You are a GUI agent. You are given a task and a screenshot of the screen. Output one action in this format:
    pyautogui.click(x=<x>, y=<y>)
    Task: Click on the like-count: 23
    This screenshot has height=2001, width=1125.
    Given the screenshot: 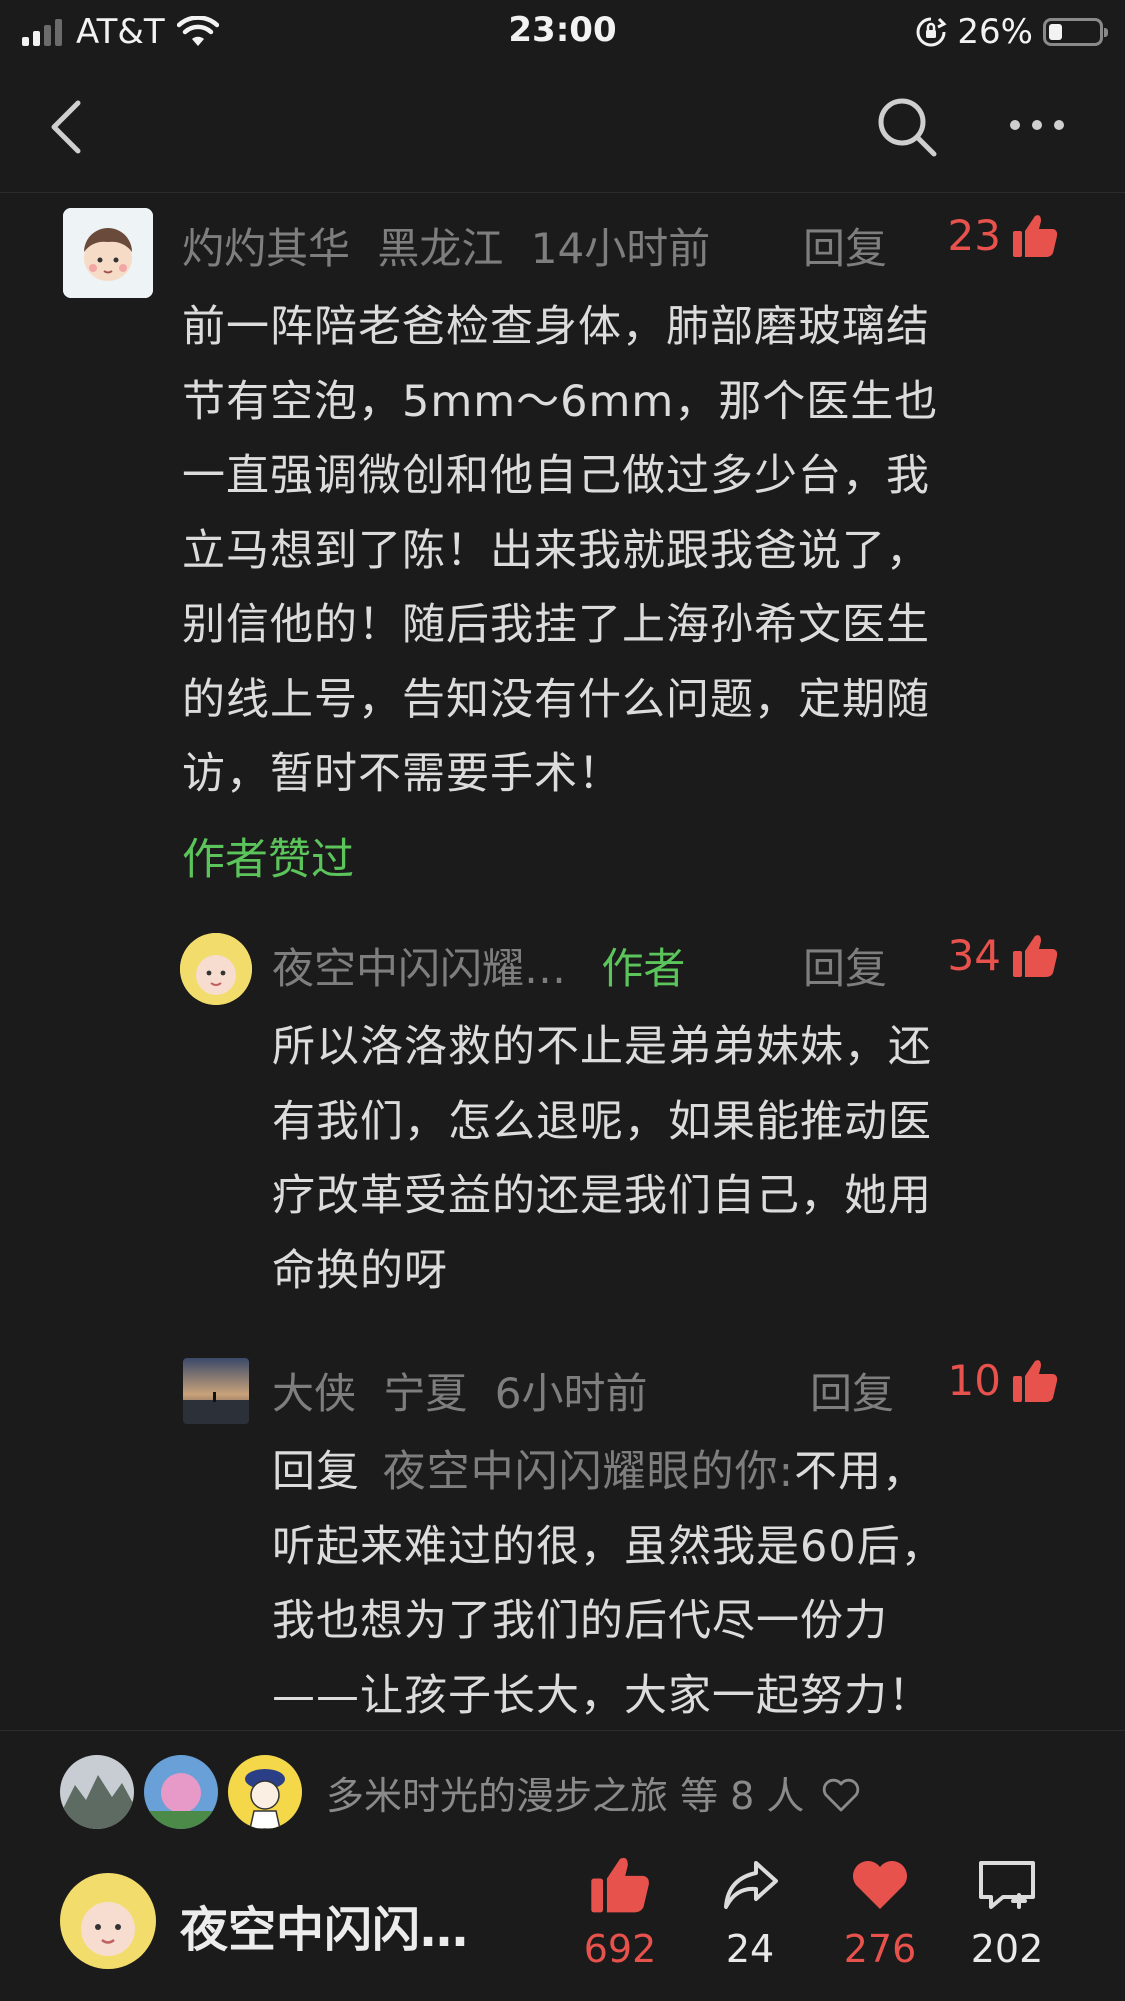 What is the action you would take?
    pyautogui.click(x=974, y=235)
    